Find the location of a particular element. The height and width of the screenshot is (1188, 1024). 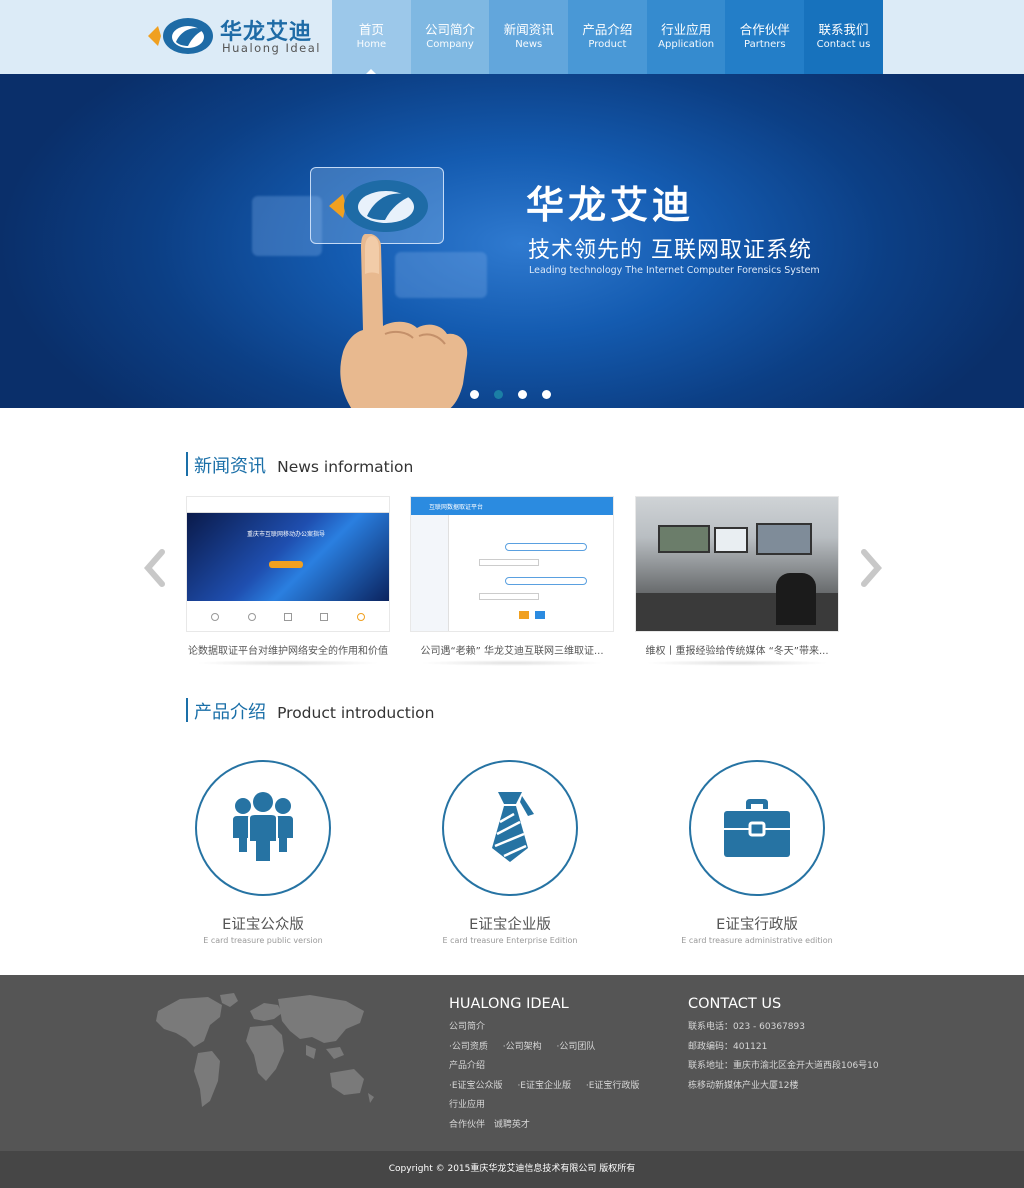

footer-link-structure: ·公司架构 is located at coordinates (522, 1047).